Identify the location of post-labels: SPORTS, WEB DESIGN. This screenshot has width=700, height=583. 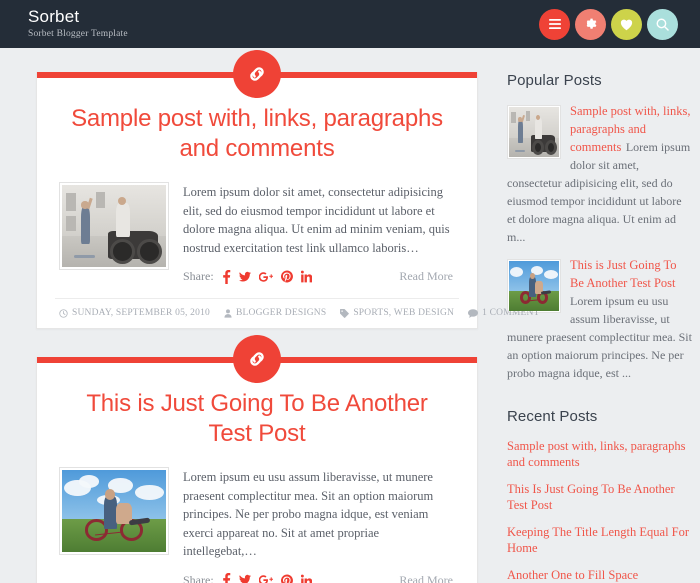
(397, 313).